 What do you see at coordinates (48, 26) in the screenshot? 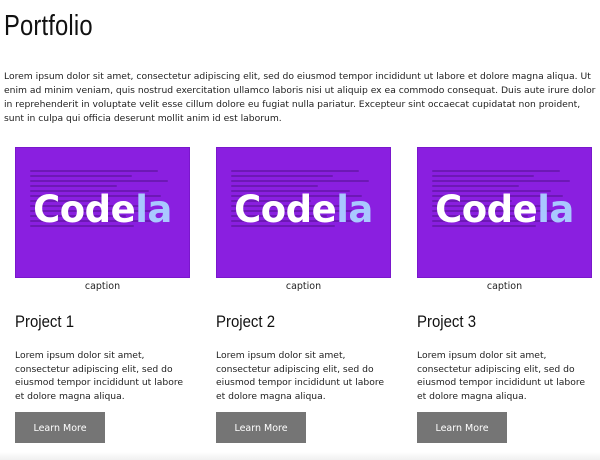
I see `page-title: Portfolio` at bounding box center [48, 26].